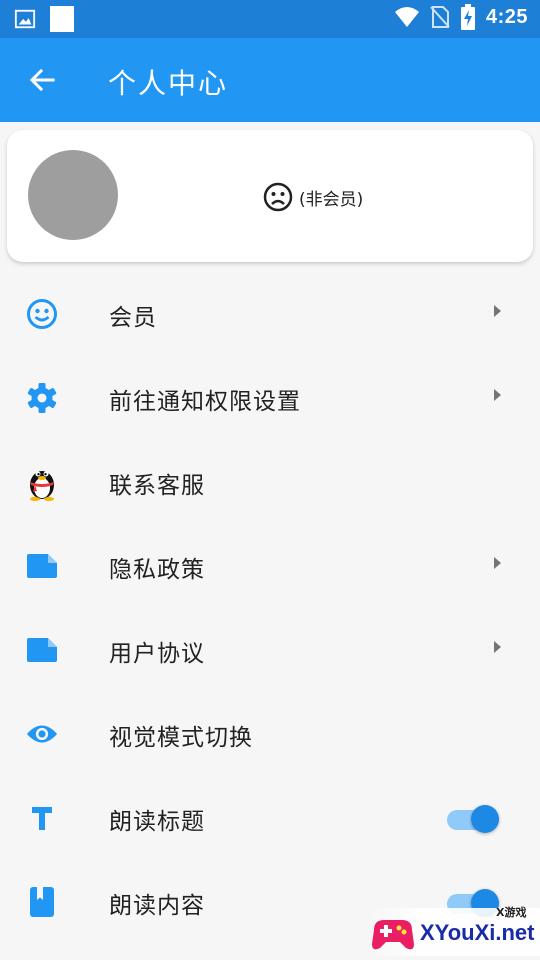 The image size is (540, 960). I want to click on watermark-tag: X游戏, so click(511, 912).